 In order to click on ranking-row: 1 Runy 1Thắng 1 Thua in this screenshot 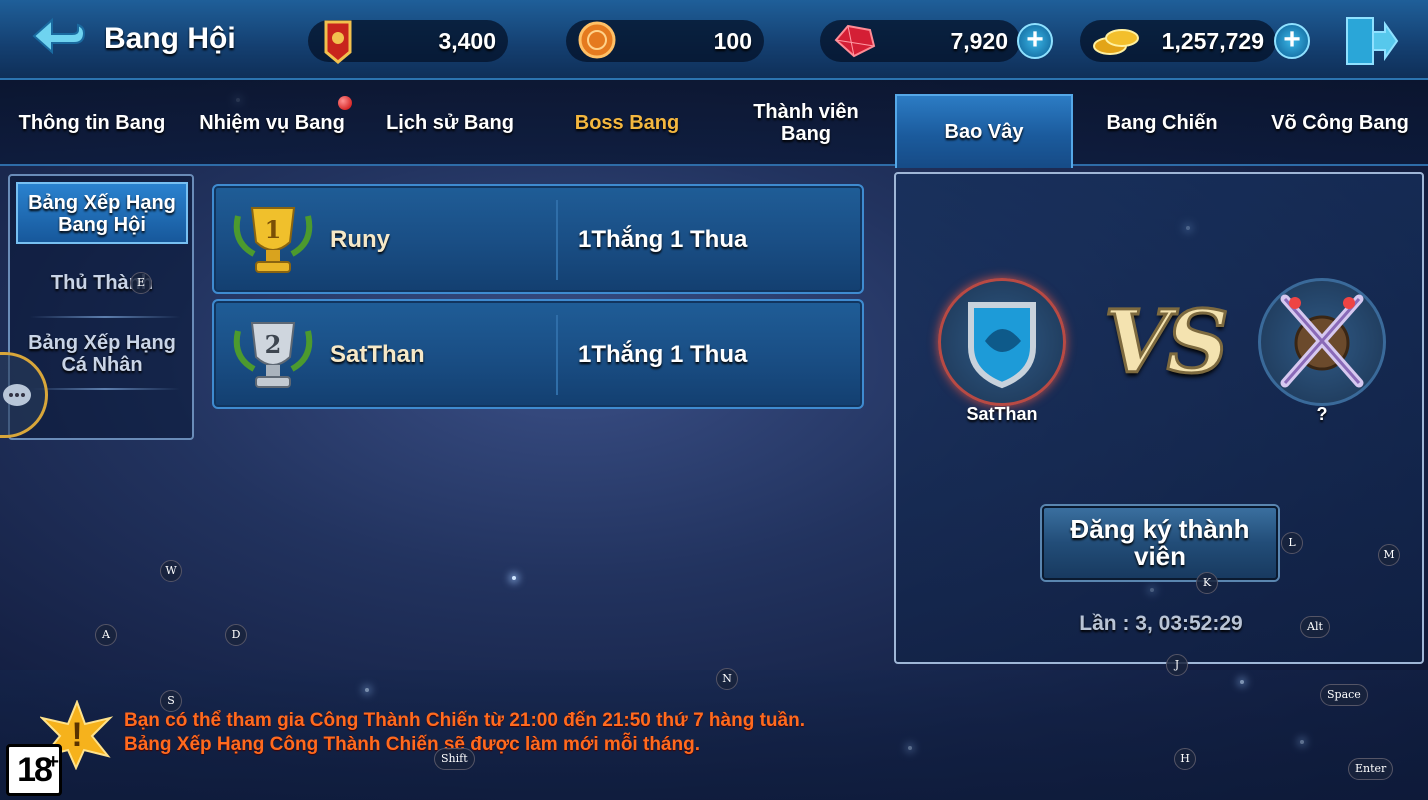, I will do `click(538, 239)`.